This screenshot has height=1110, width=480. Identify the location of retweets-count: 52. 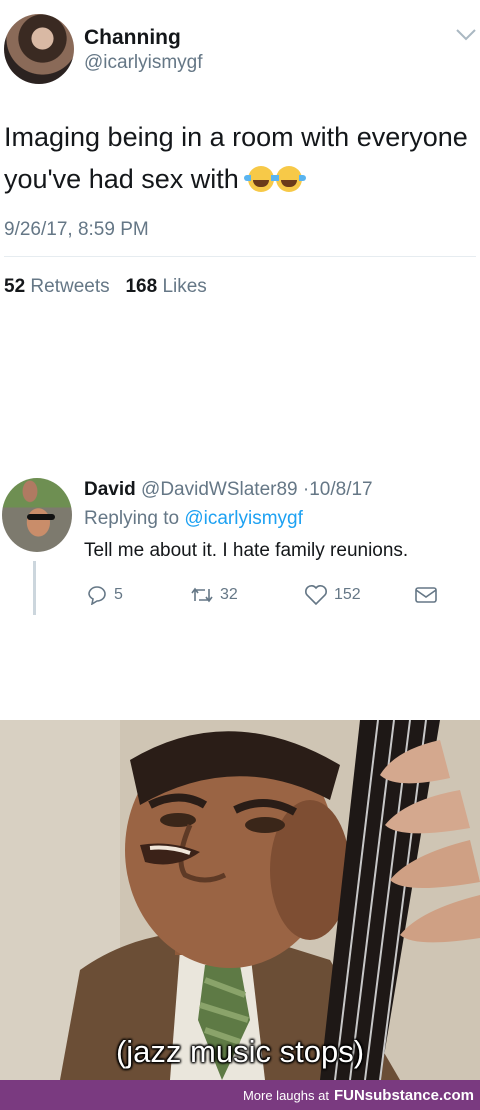
(14, 286).